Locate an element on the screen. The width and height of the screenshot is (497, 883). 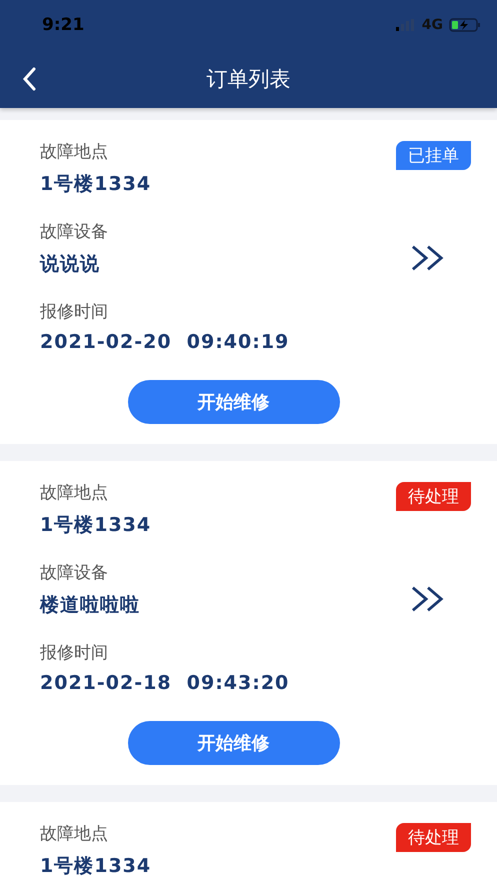
battery-icon is located at coordinates (465, 25).